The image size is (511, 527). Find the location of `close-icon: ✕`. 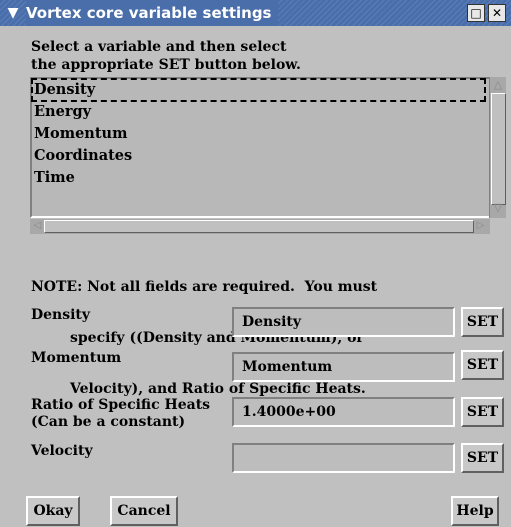

close-icon: ✕ is located at coordinates (497, 13).